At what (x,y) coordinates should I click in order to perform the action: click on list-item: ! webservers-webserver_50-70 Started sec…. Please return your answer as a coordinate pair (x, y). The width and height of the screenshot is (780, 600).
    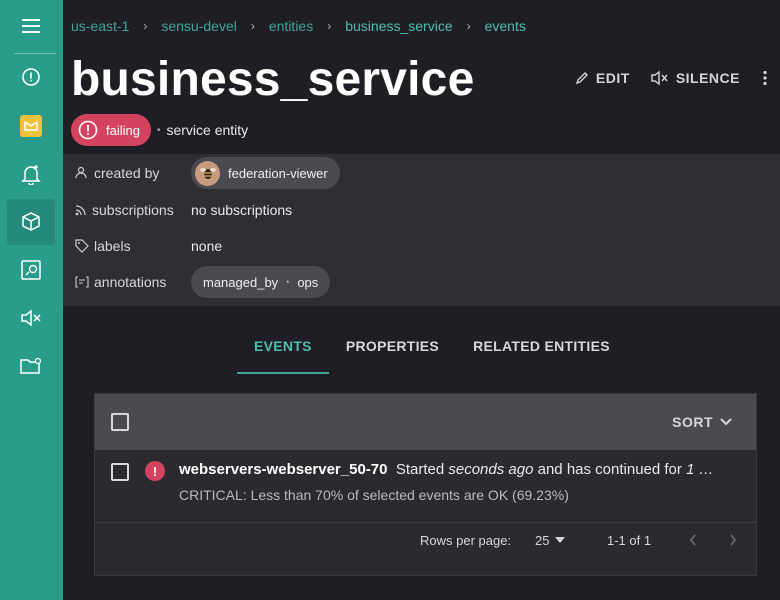
    Looking at the image, I should click on (425, 486).